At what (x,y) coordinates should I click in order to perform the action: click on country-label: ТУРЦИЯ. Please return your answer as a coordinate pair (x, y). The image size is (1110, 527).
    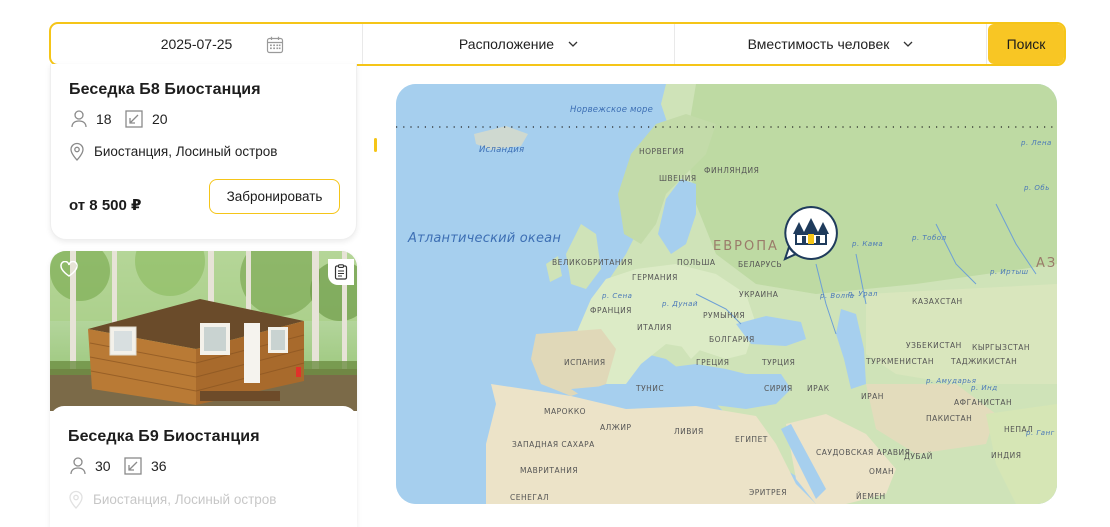
    Looking at the image, I should click on (779, 362).